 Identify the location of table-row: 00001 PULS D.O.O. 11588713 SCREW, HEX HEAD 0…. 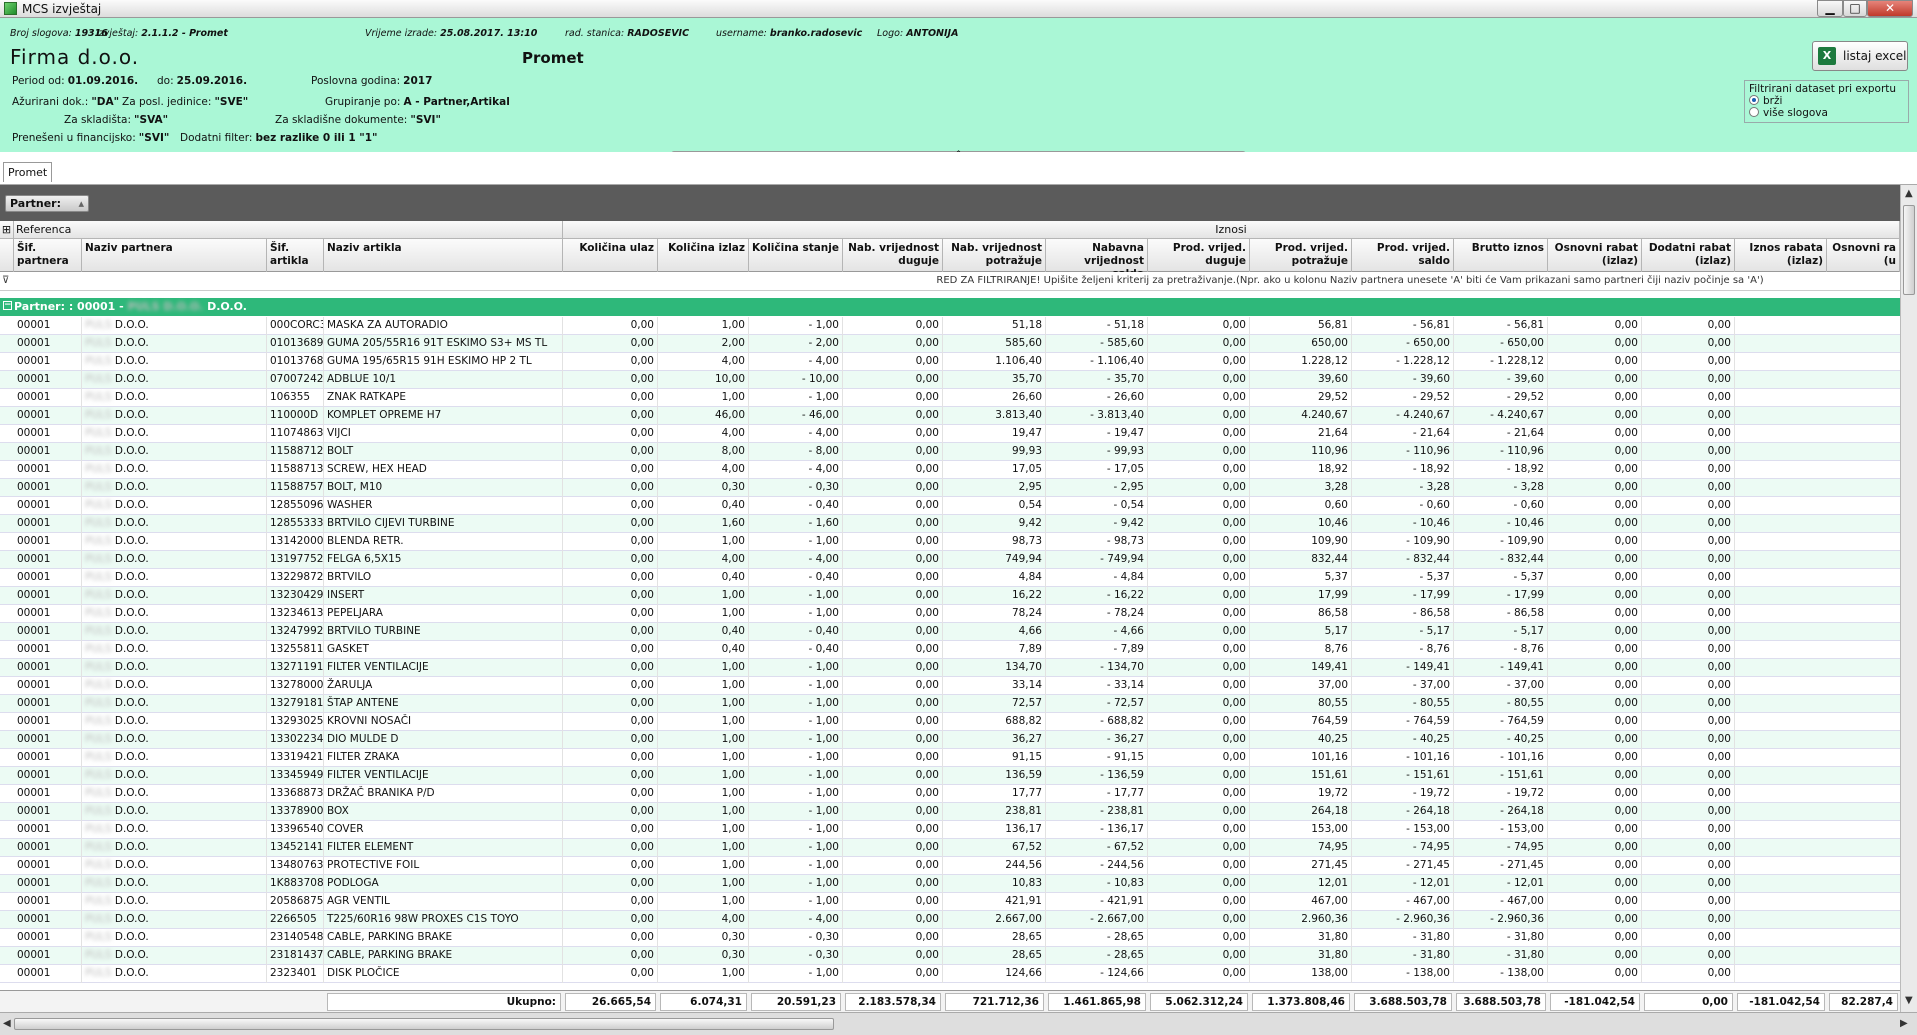
(950, 470).